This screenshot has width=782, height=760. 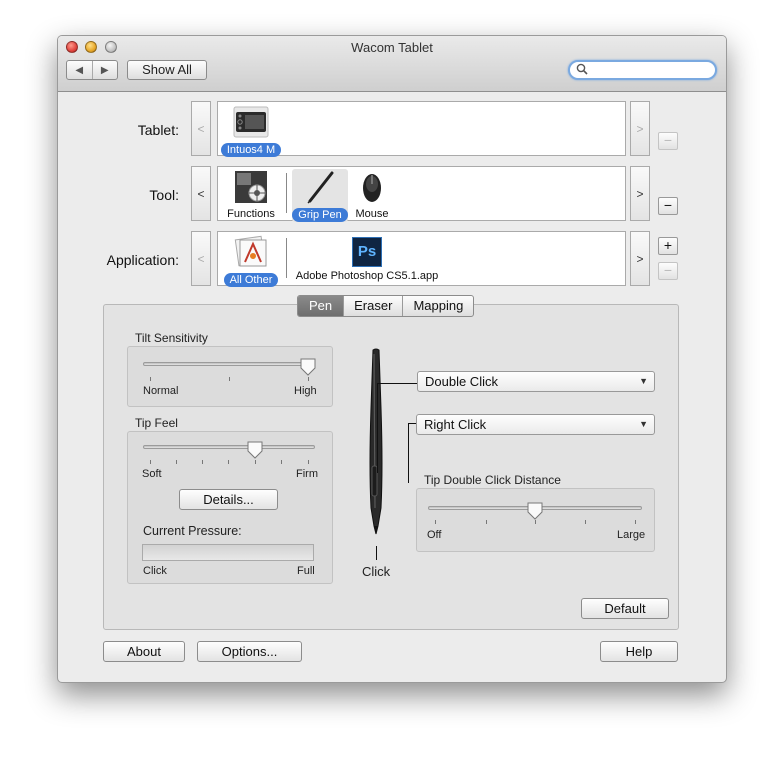 What do you see at coordinates (201, 193) in the screenshot?
I see `tool-scroll-left-button: <` at bounding box center [201, 193].